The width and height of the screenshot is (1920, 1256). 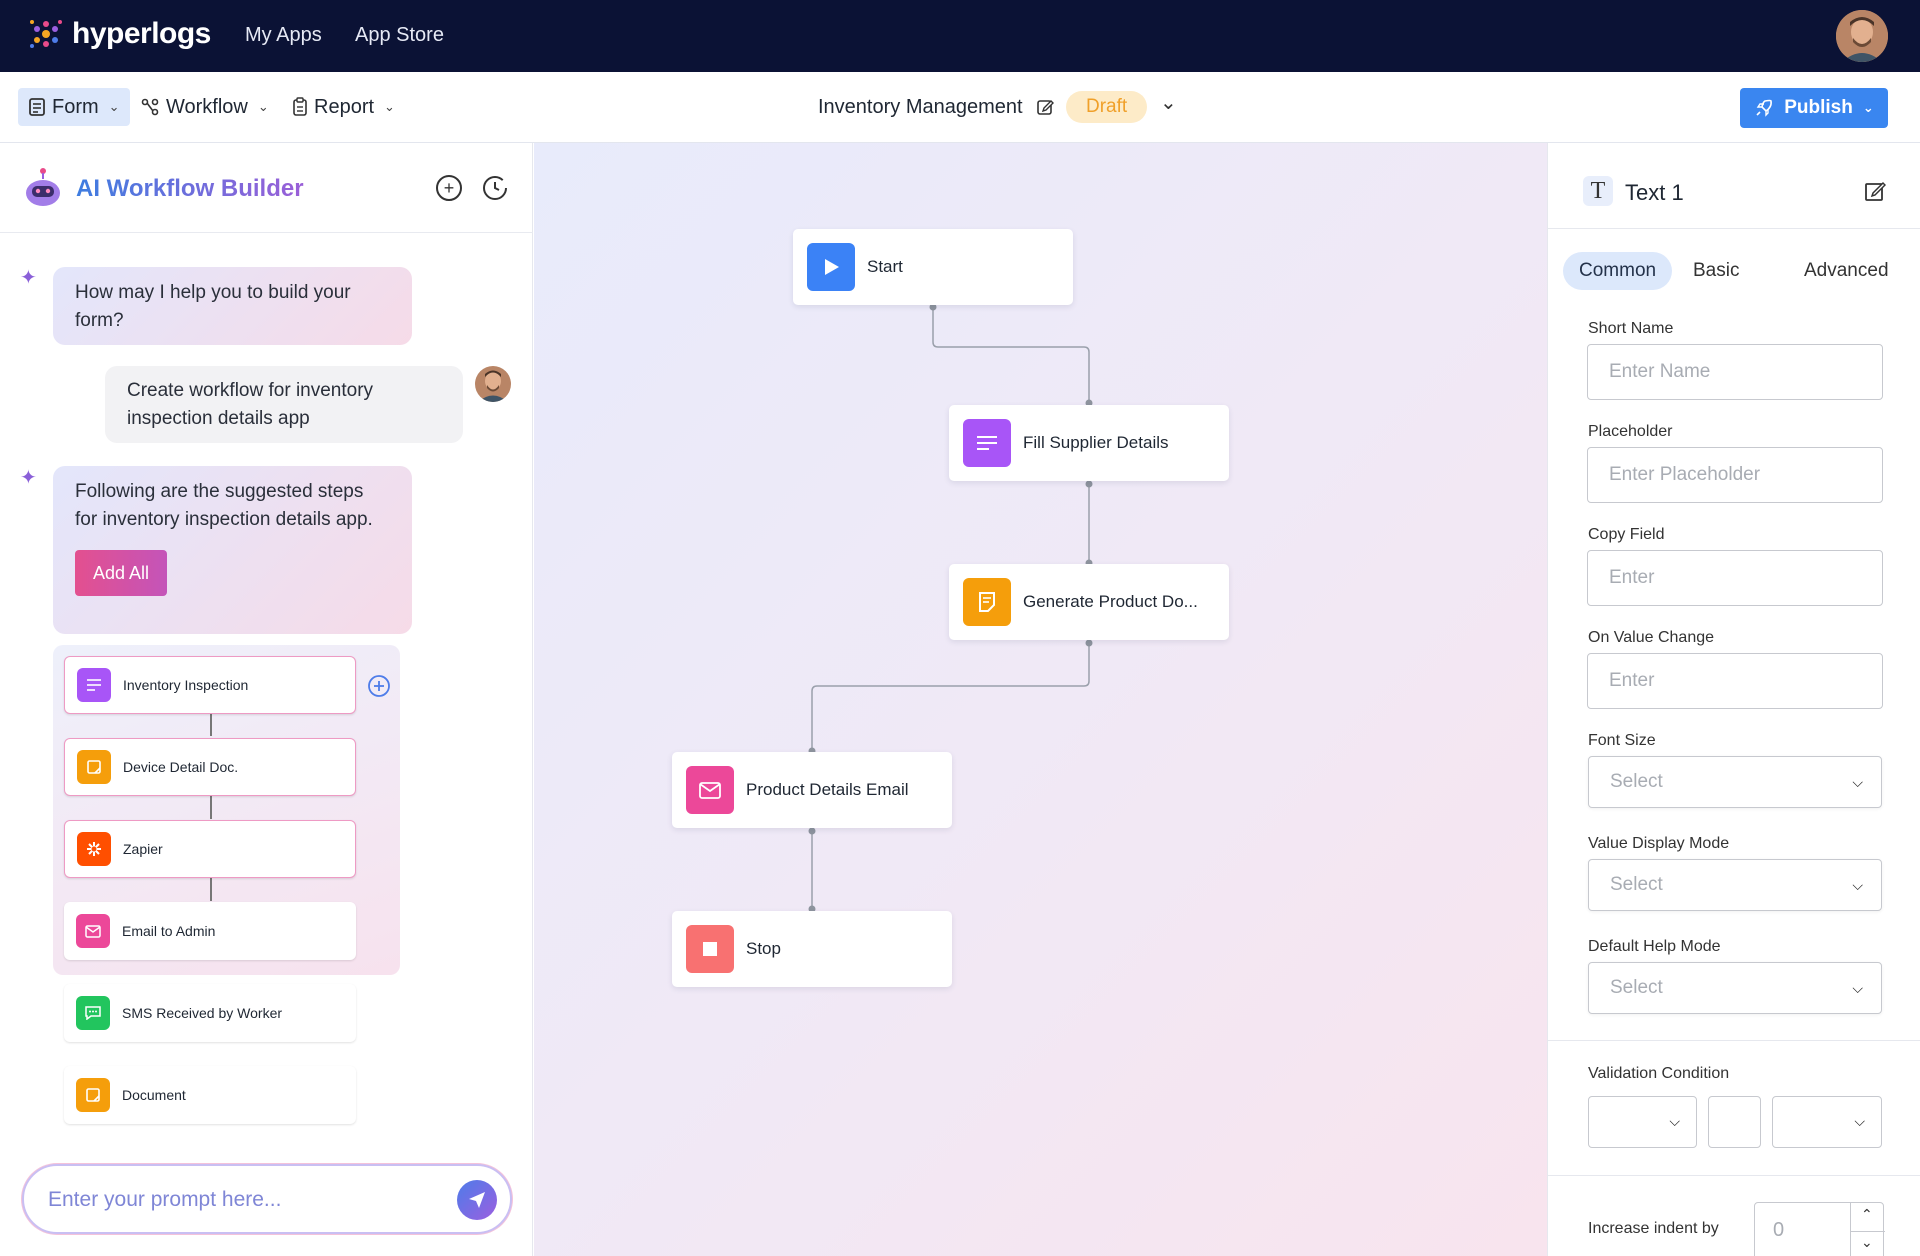 What do you see at coordinates (763, 948) in the screenshot?
I see `node-label: Stop` at bounding box center [763, 948].